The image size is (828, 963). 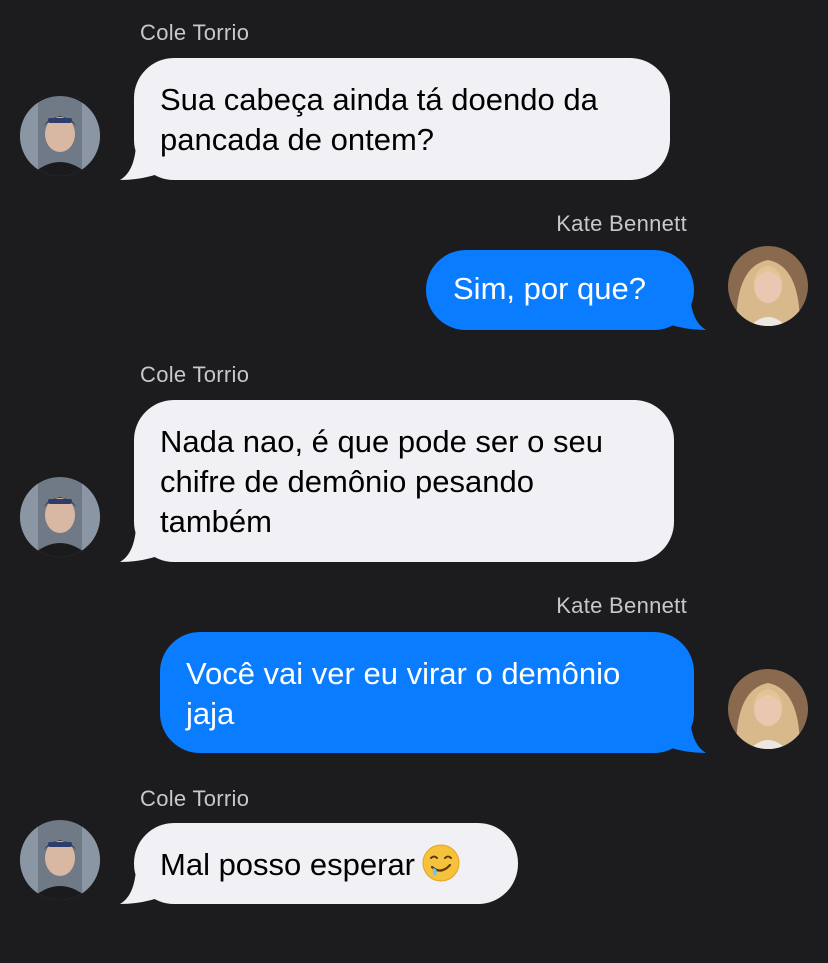 I want to click on message-text: Sim, por que?, so click(x=549, y=288).